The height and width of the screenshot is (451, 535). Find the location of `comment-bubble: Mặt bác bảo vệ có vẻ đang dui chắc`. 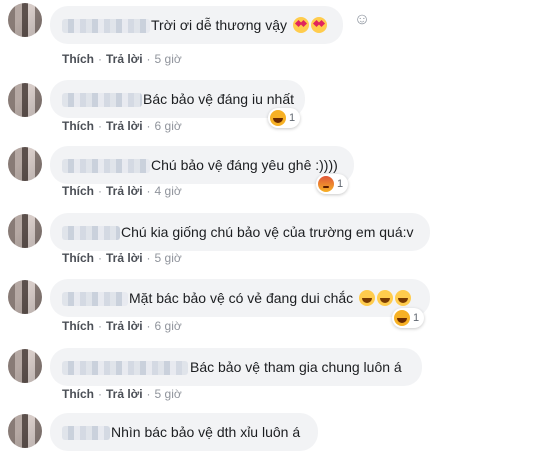

comment-bubble: Mặt bác bảo vệ có vẻ đang dui chắc is located at coordinates (240, 298).